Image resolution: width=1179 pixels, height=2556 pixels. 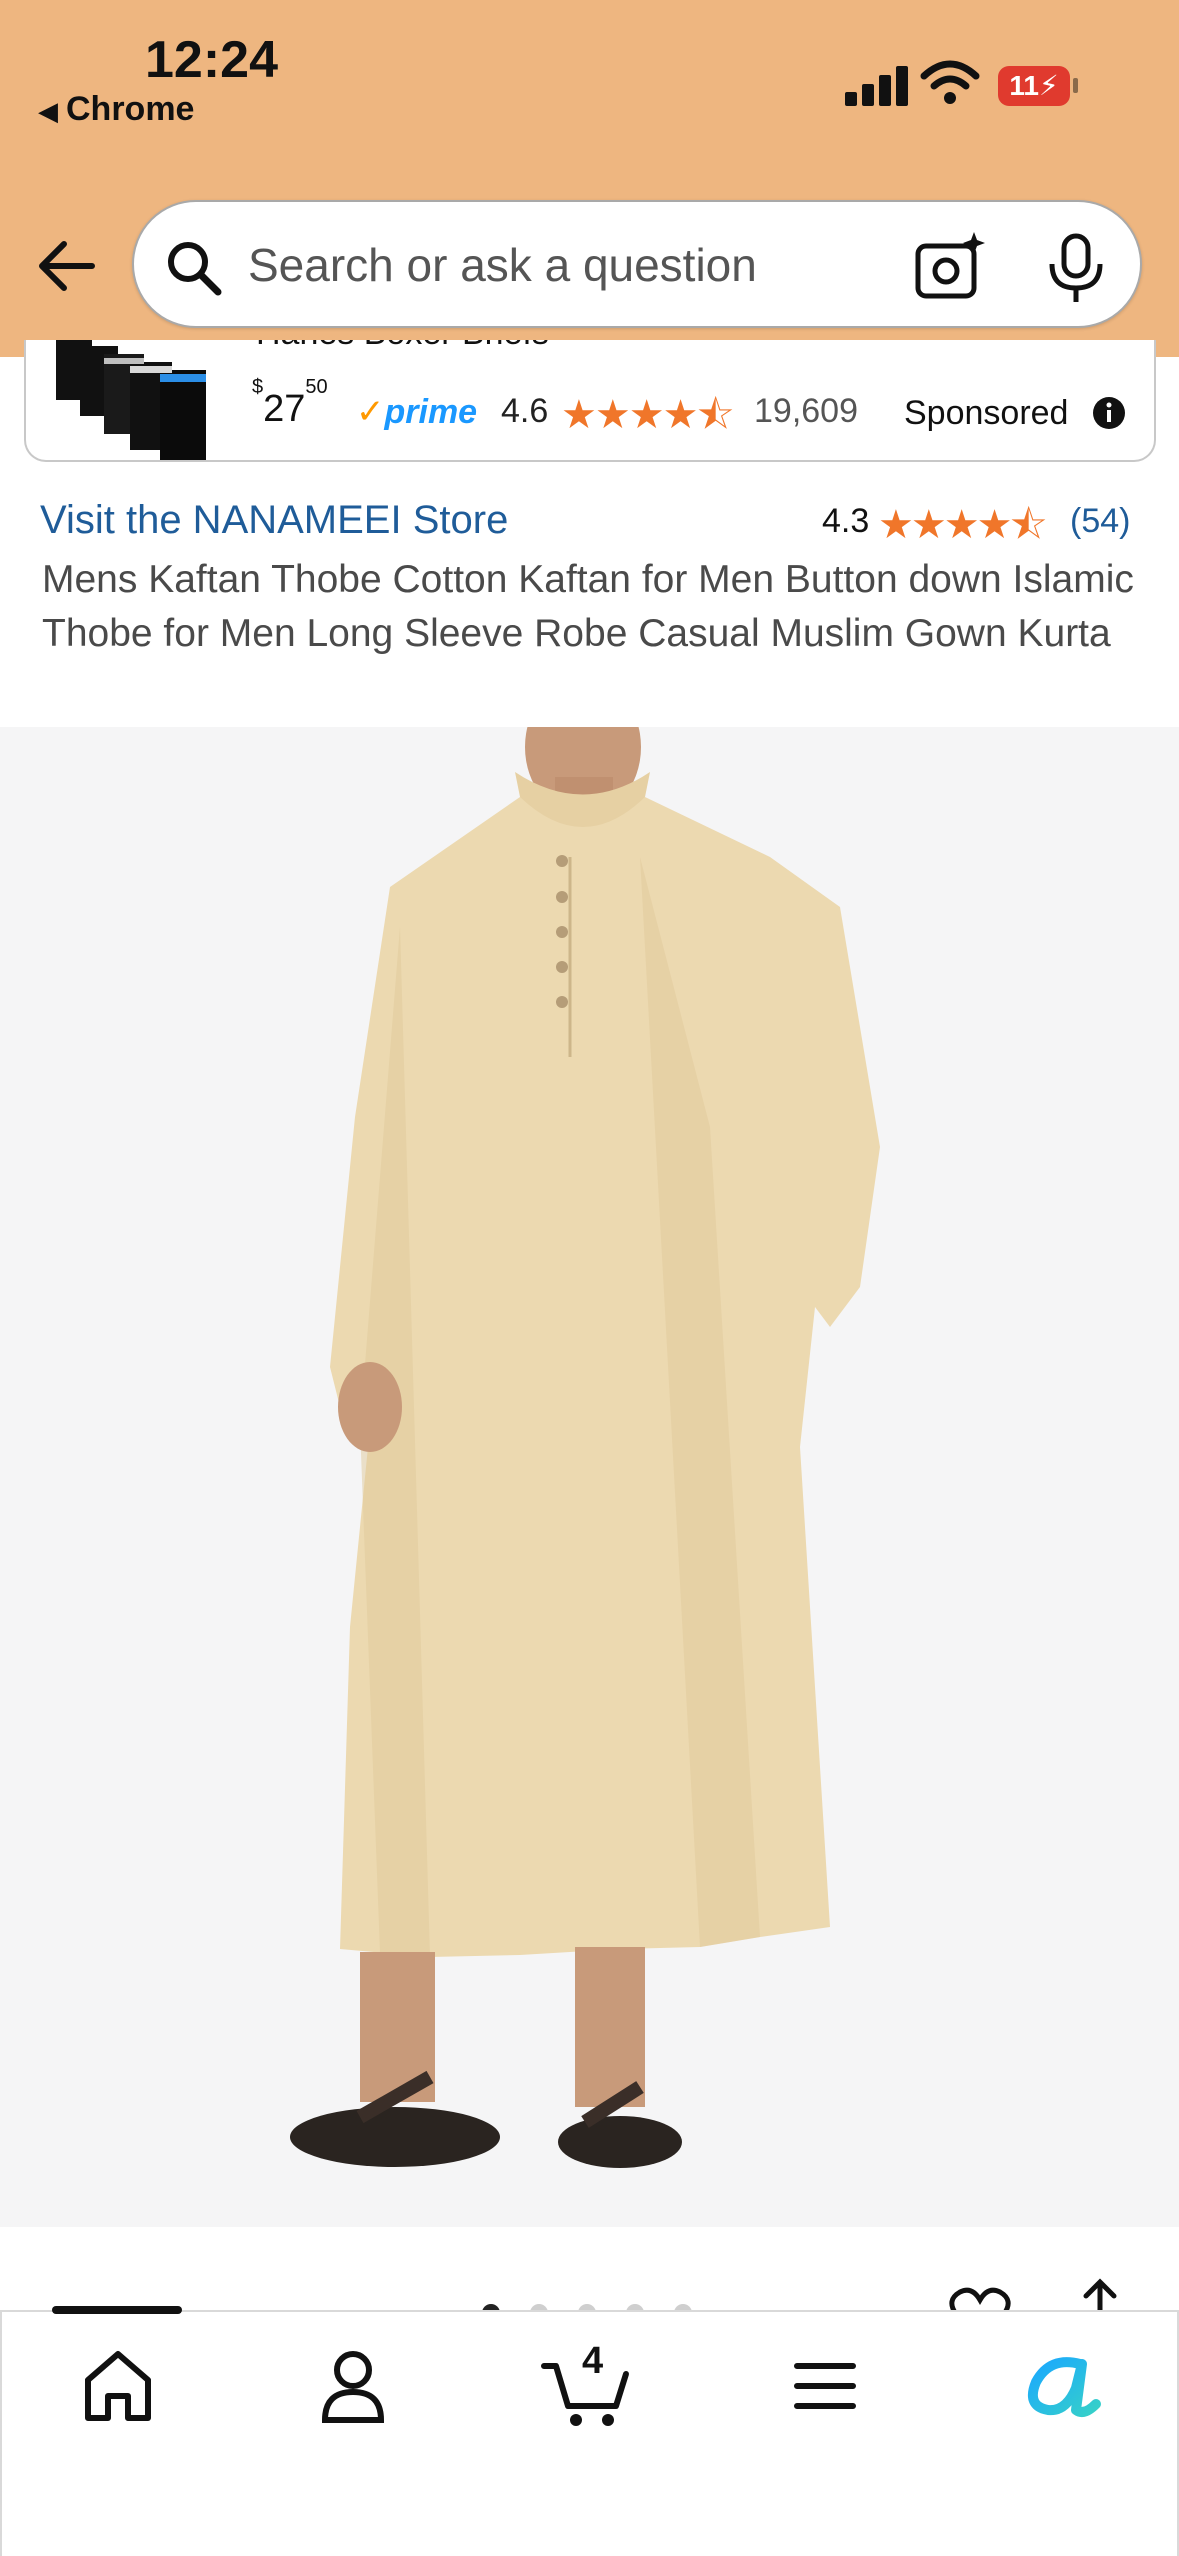 I want to click on info-icon, so click(x=1109, y=413).